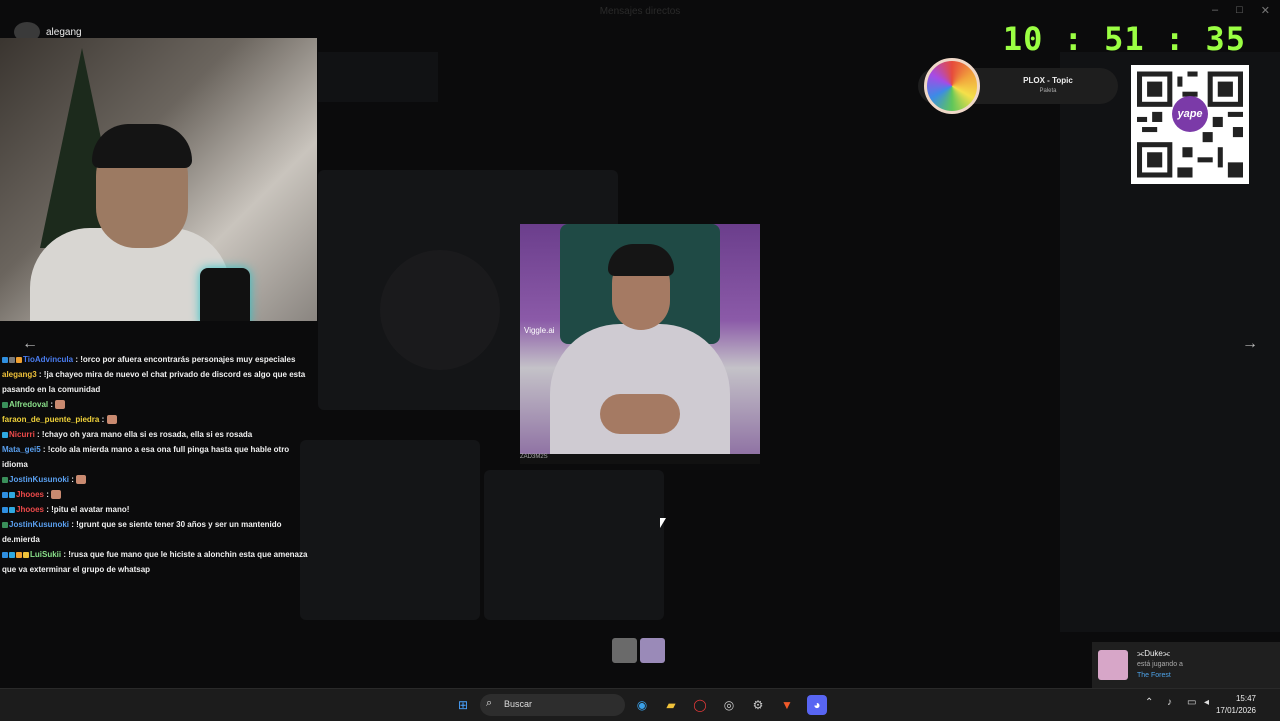 The width and height of the screenshot is (1280, 721). Describe the element at coordinates (378, 77) in the screenshot. I see `bg-pane` at that location.